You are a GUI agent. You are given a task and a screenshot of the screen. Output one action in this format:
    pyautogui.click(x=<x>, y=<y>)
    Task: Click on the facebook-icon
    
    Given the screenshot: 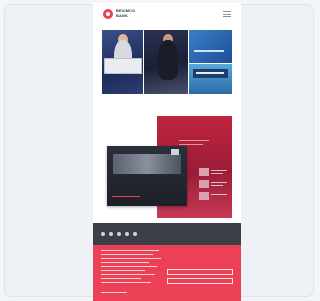 What is the action you would take?
    pyautogui.click(x=103, y=234)
    